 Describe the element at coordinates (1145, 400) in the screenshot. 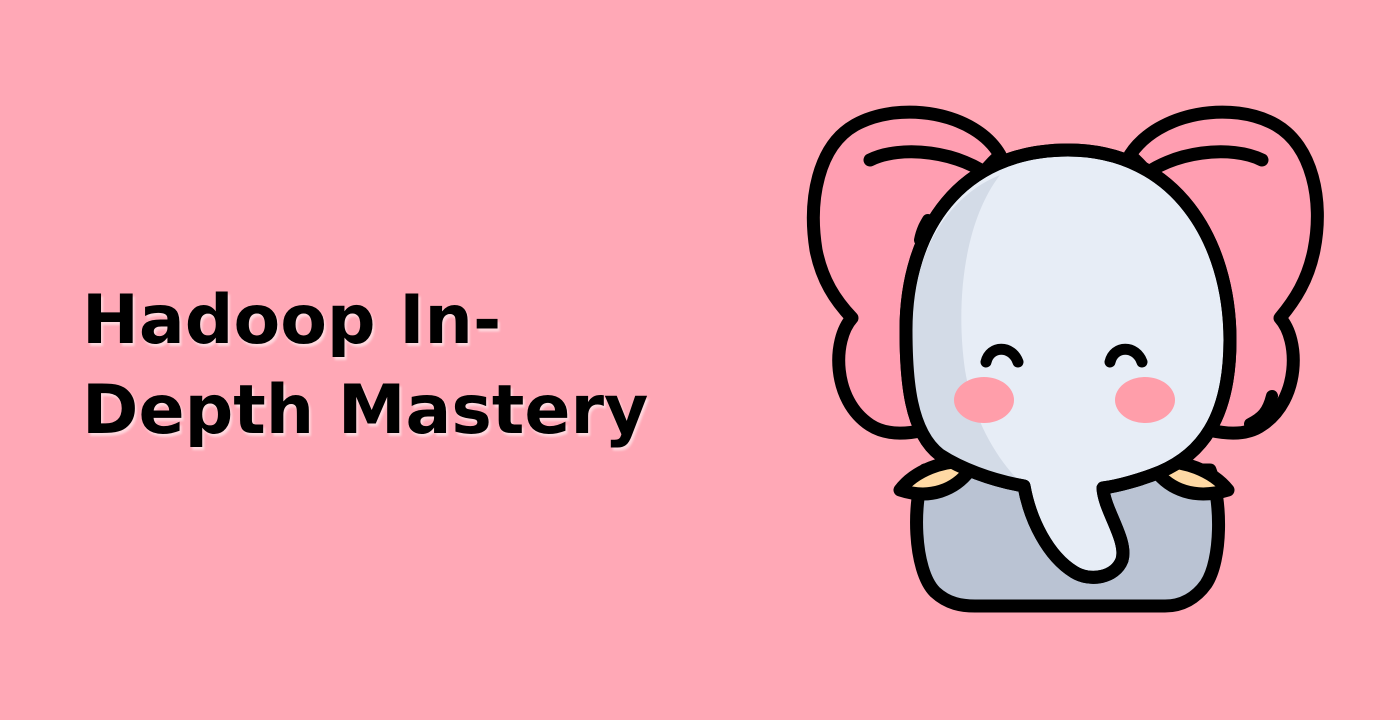

I see `elephant-right-cheek` at that location.